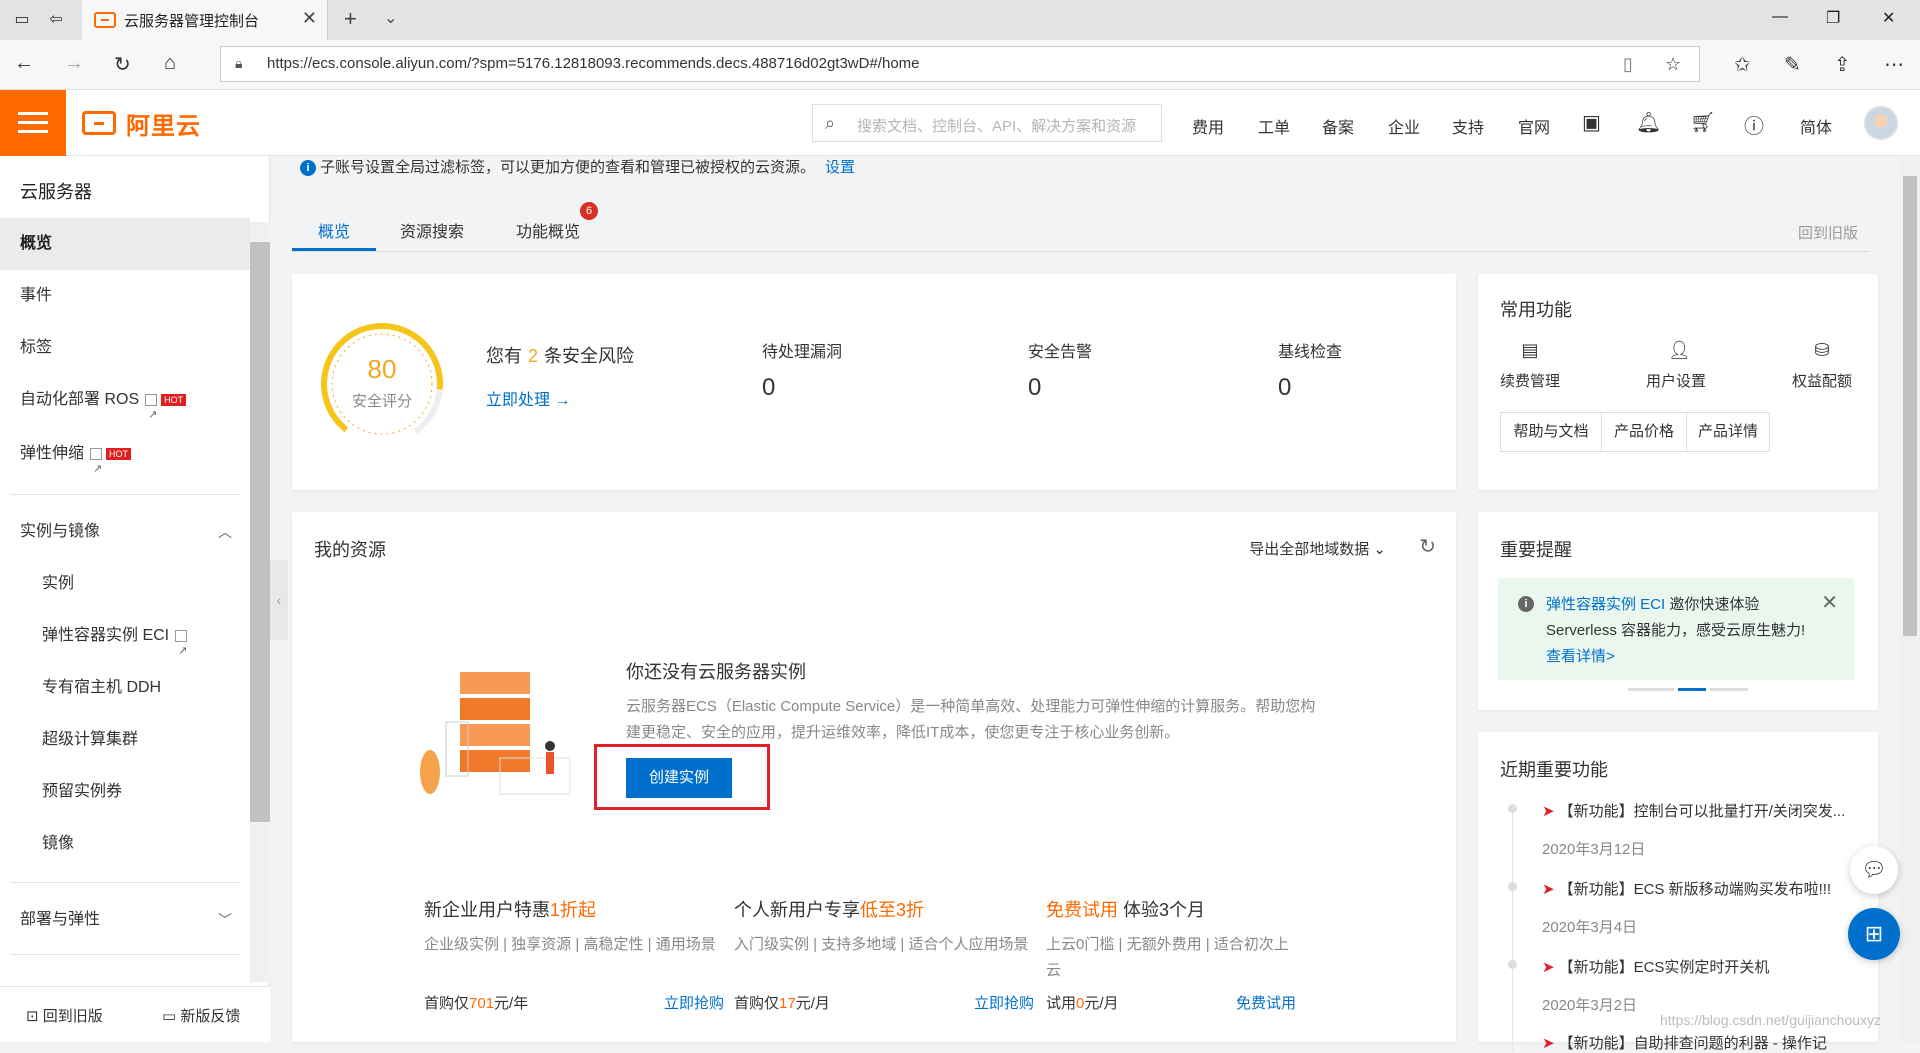 This screenshot has height=1053, width=1920. I want to click on recent-item: ➤ 【新功能】ECS 新版移动端购买发布啦!!!, so click(1702, 888).